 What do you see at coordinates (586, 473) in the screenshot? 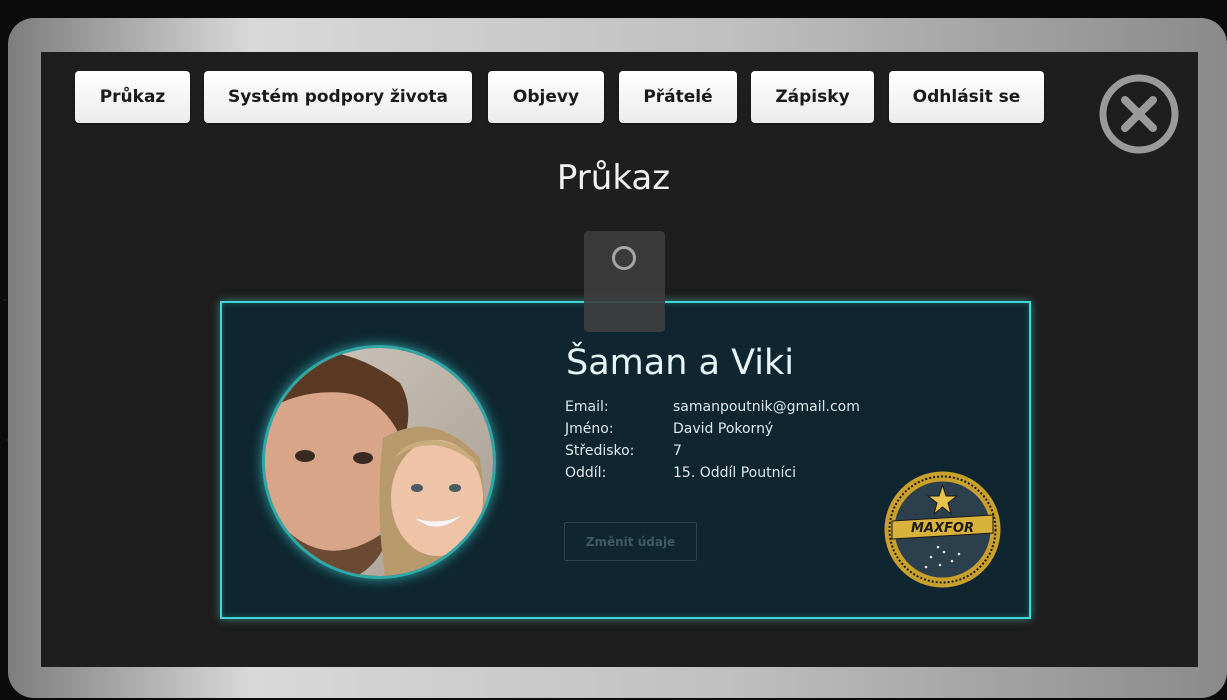
I see `troop-label: Oddíl:` at bounding box center [586, 473].